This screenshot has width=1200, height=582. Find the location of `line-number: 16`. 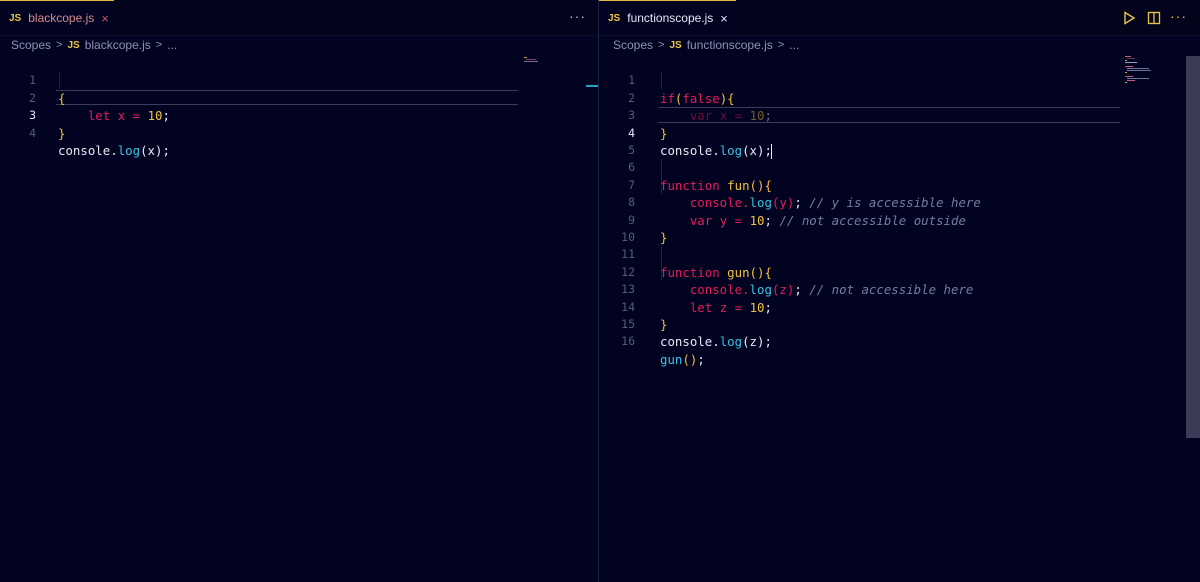

line-number: 16 is located at coordinates (628, 341).